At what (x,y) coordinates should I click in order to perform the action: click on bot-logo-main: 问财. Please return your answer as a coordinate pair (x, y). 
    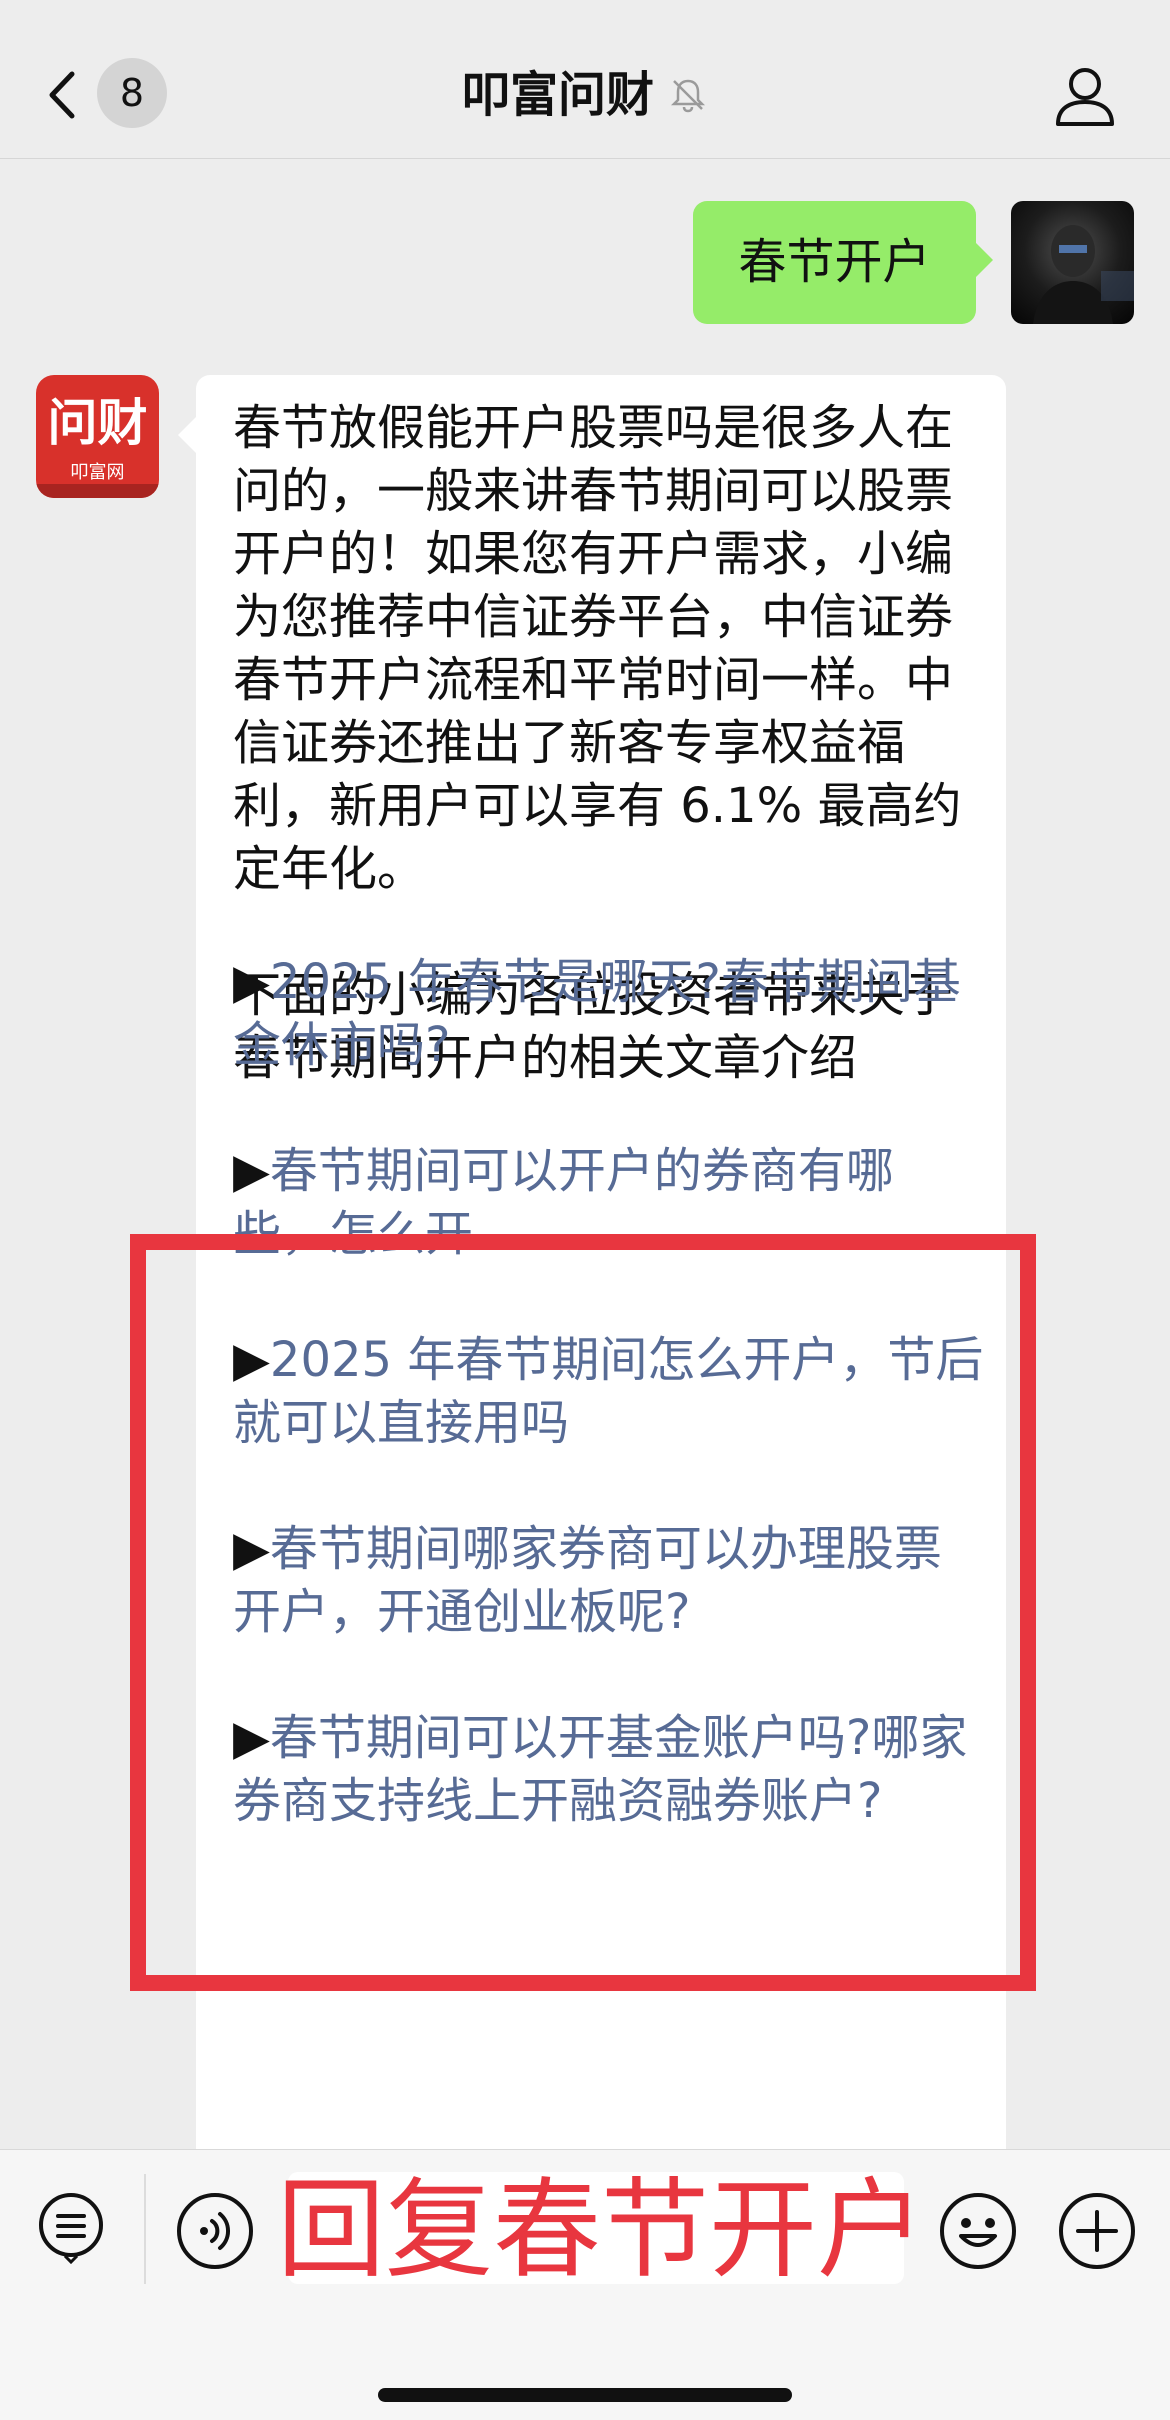
    Looking at the image, I should click on (97, 423).